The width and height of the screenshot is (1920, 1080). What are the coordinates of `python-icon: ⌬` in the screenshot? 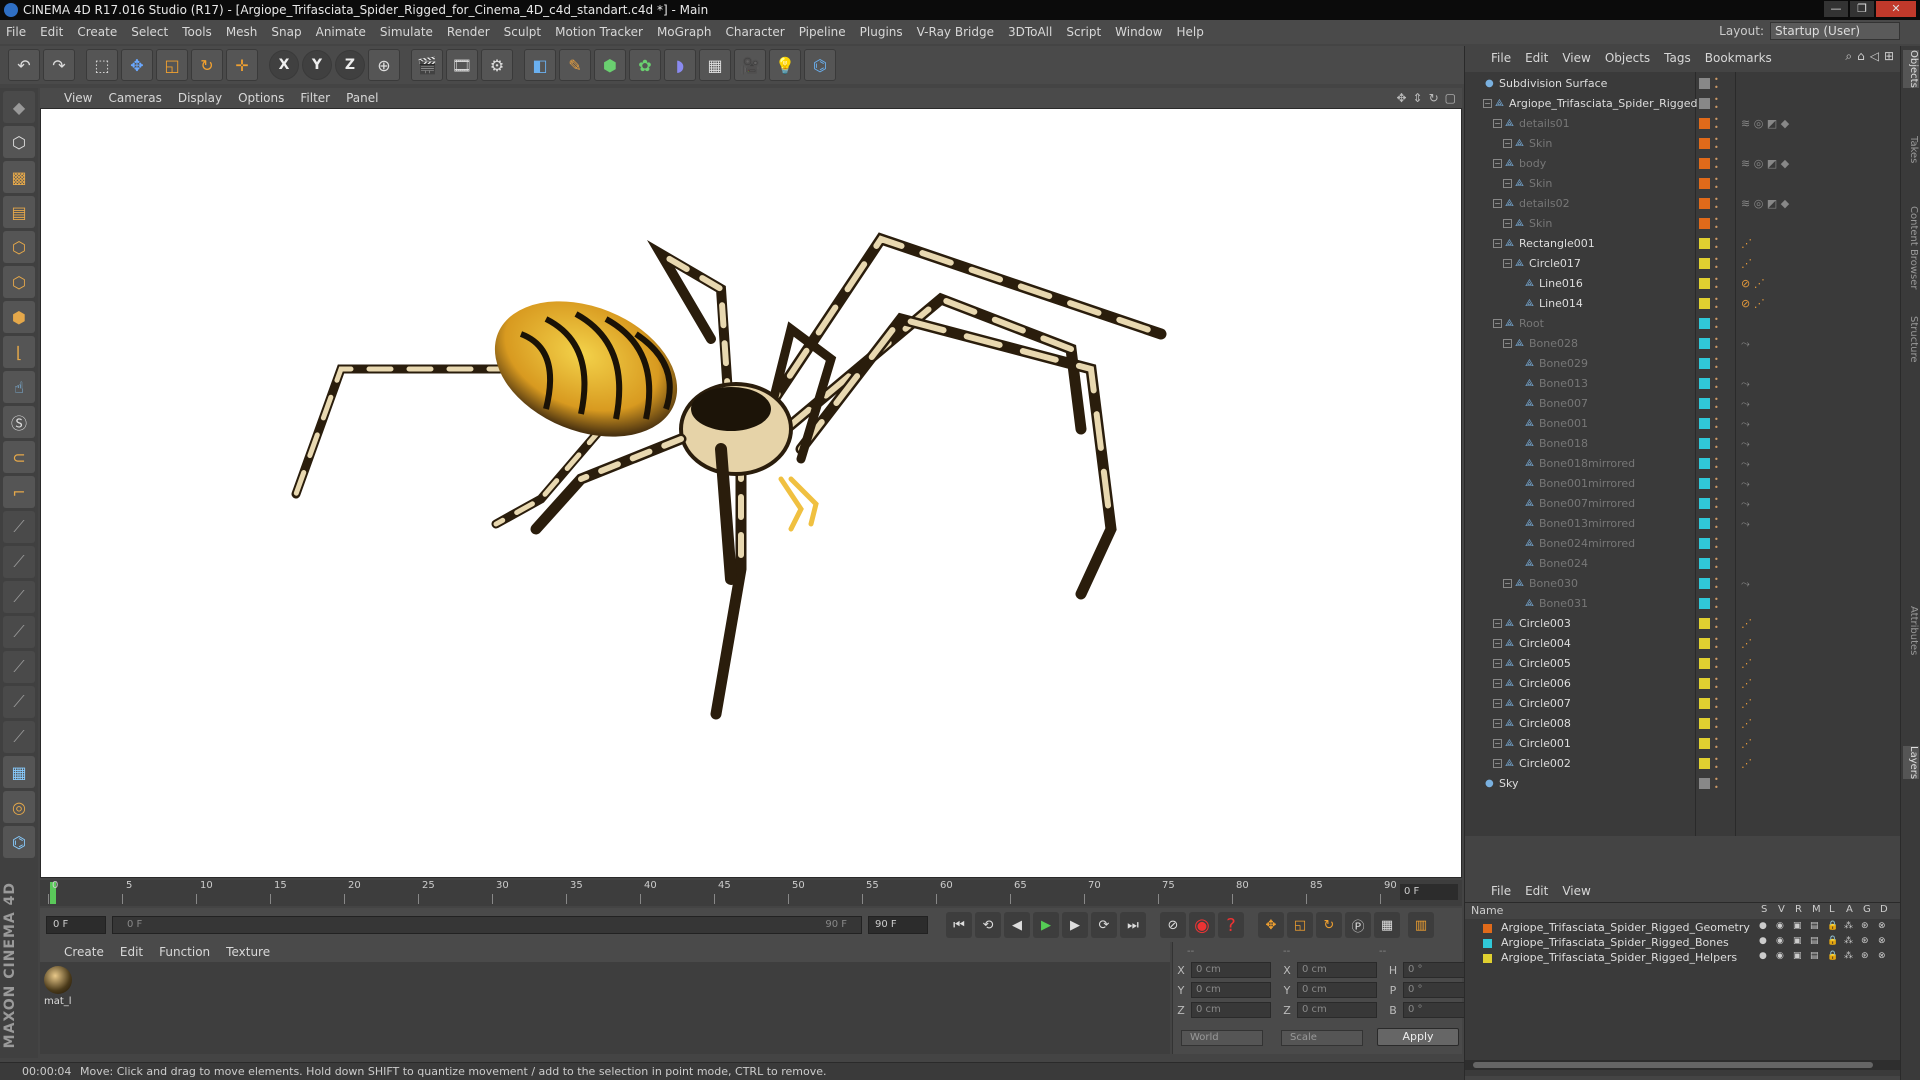 It's located at (820, 65).